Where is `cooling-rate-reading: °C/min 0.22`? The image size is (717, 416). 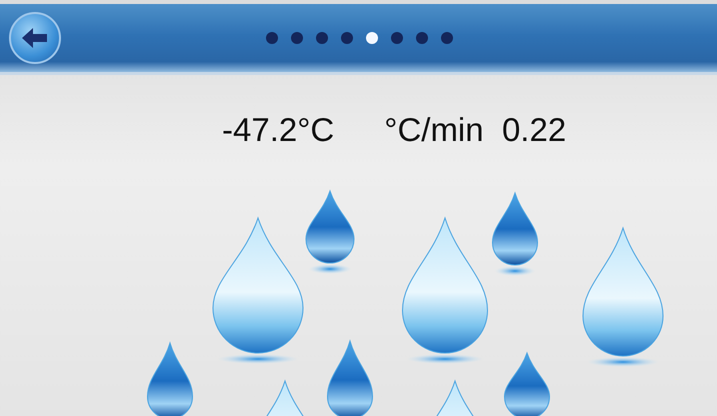 cooling-rate-reading: °C/min 0.22 is located at coordinates (475, 129).